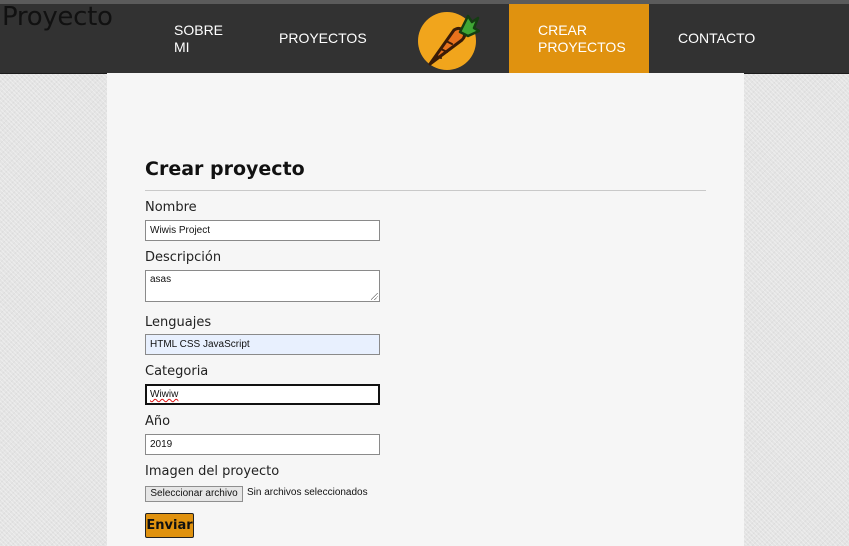 The width and height of the screenshot is (849, 546). I want to click on submit-button: Enviar, so click(169, 525).